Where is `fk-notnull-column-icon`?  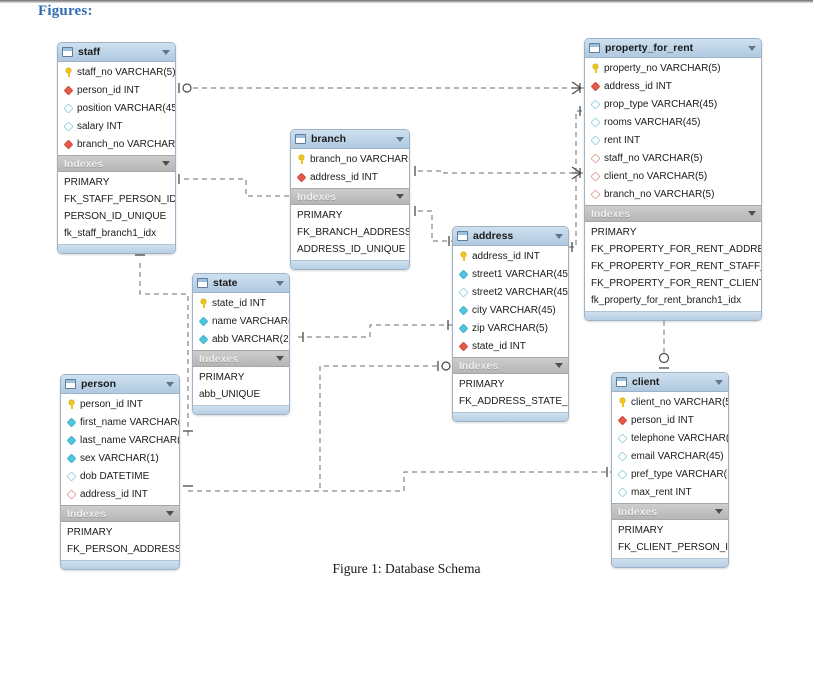
fk-notnull-column-icon is located at coordinates (464, 346).